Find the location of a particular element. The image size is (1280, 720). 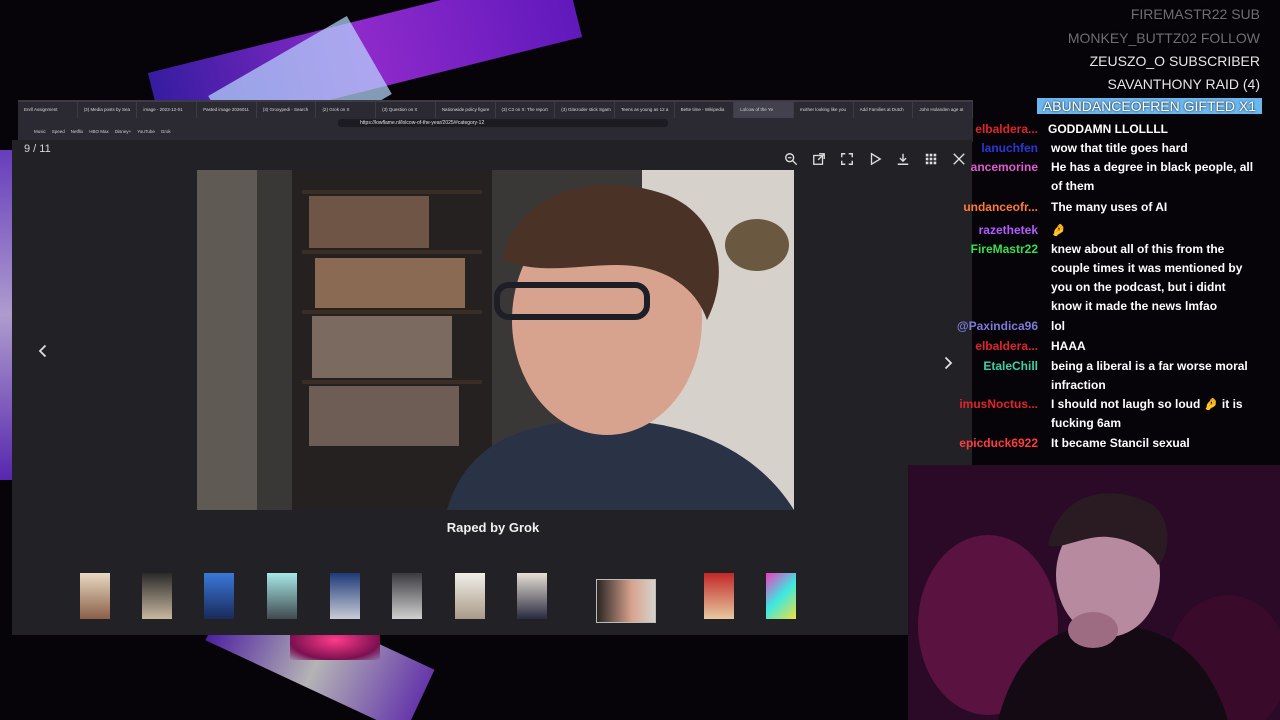

chat-text: HAAA is located at coordinates (1068, 346).